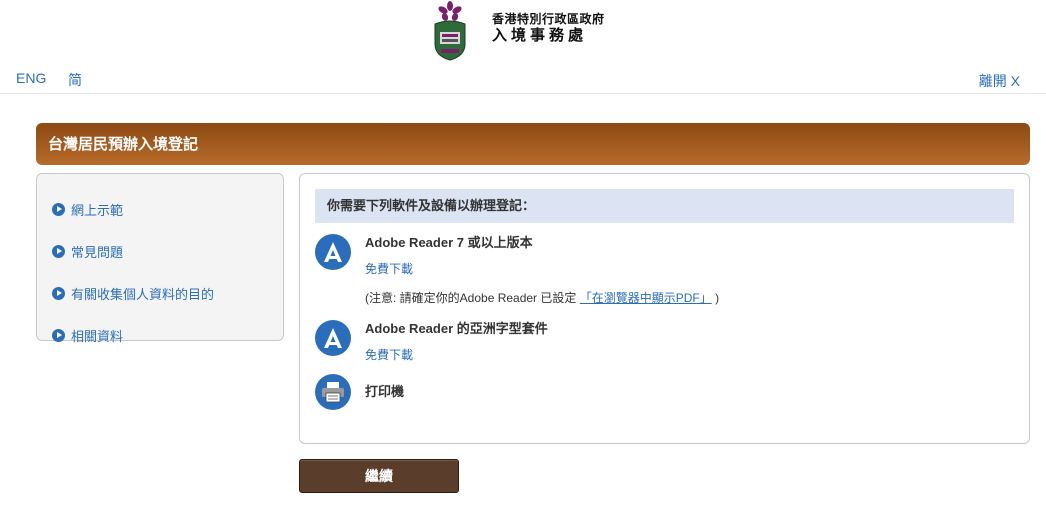 The height and width of the screenshot is (509, 1046). What do you see at coordinates (449, 242) in the screenshot?
I see `requirement-name: Adobe Reader 7 或以上版本` at bounding box center [449, 242].